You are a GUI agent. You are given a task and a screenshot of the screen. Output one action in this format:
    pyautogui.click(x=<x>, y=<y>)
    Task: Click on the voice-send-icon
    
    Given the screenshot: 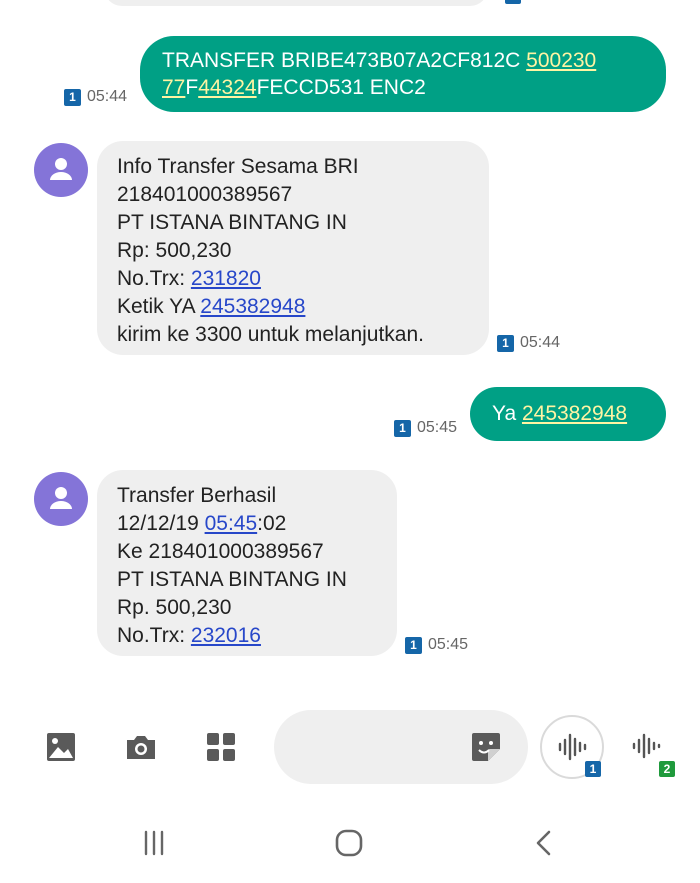 What is the action you would take?
    pyautogui.click(x=646, y=746)
    